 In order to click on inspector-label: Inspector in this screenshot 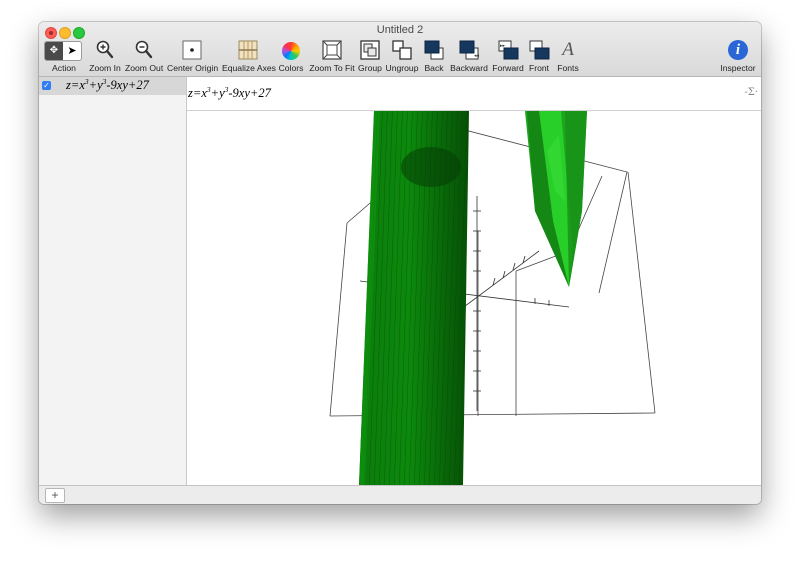, I will do `click(738, 68)`.